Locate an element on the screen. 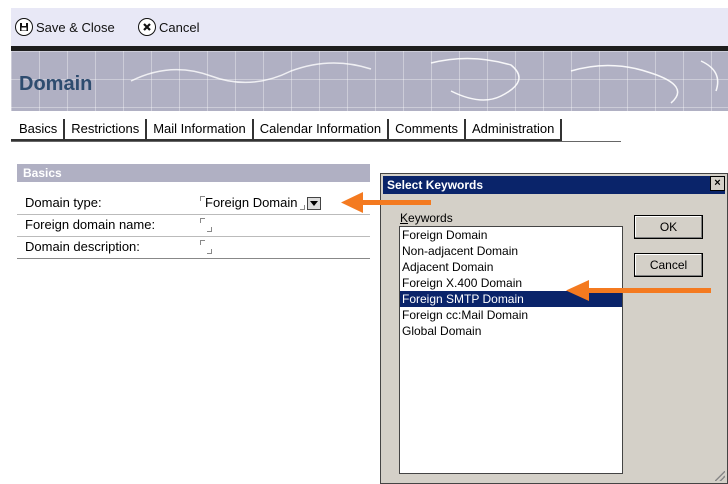 This screenshot has height=484, width=728. cancel-button: Cancel is located at coordinates (168, 27).